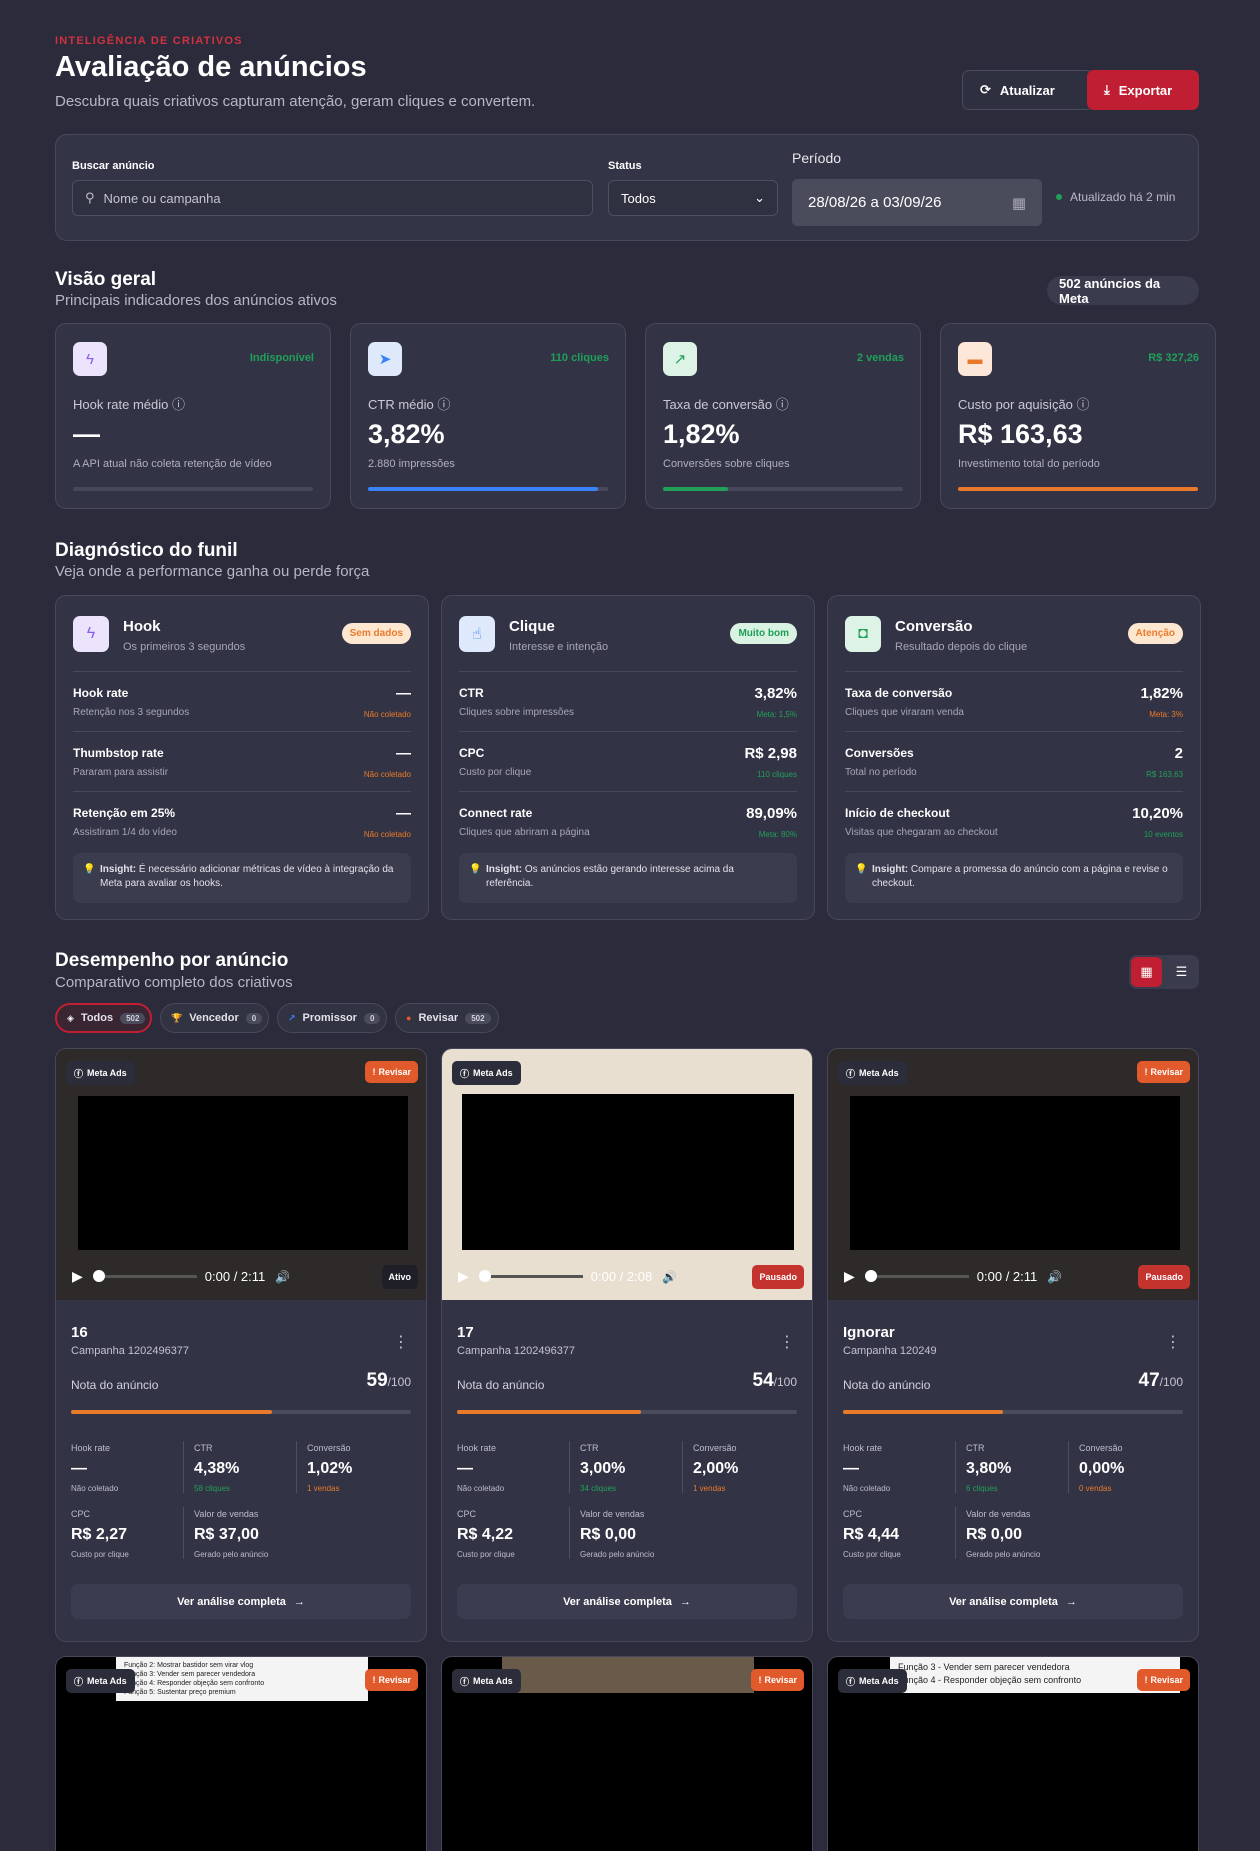 The image size is (1260, 1851). What do you see at coordinates (1143, 90) in the screenshot?
I see `export-button: ⤓ Exportar` at bounding box center [1143, 90].